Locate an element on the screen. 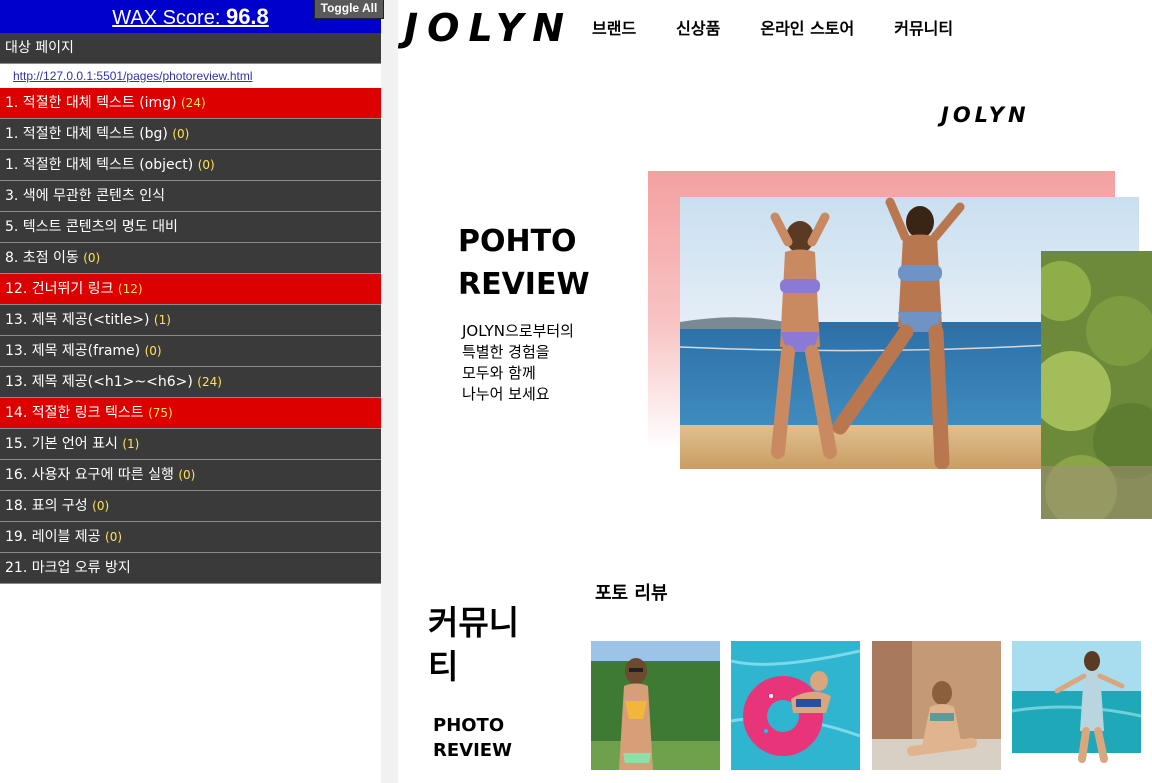 The image size is (1152, 783). wax-check-item: 13. 제목 제공(<h1>~<h6>) (24) is located at coordinates (190, 382).